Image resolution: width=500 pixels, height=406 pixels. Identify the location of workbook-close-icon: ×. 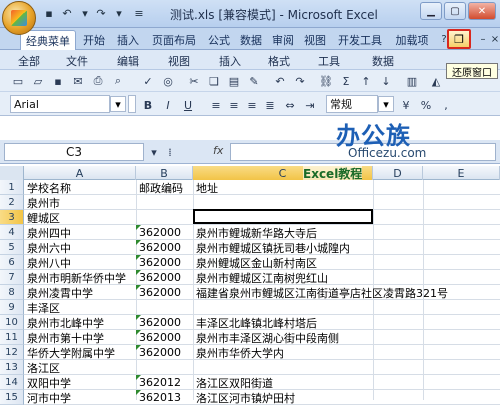
(494, 39).